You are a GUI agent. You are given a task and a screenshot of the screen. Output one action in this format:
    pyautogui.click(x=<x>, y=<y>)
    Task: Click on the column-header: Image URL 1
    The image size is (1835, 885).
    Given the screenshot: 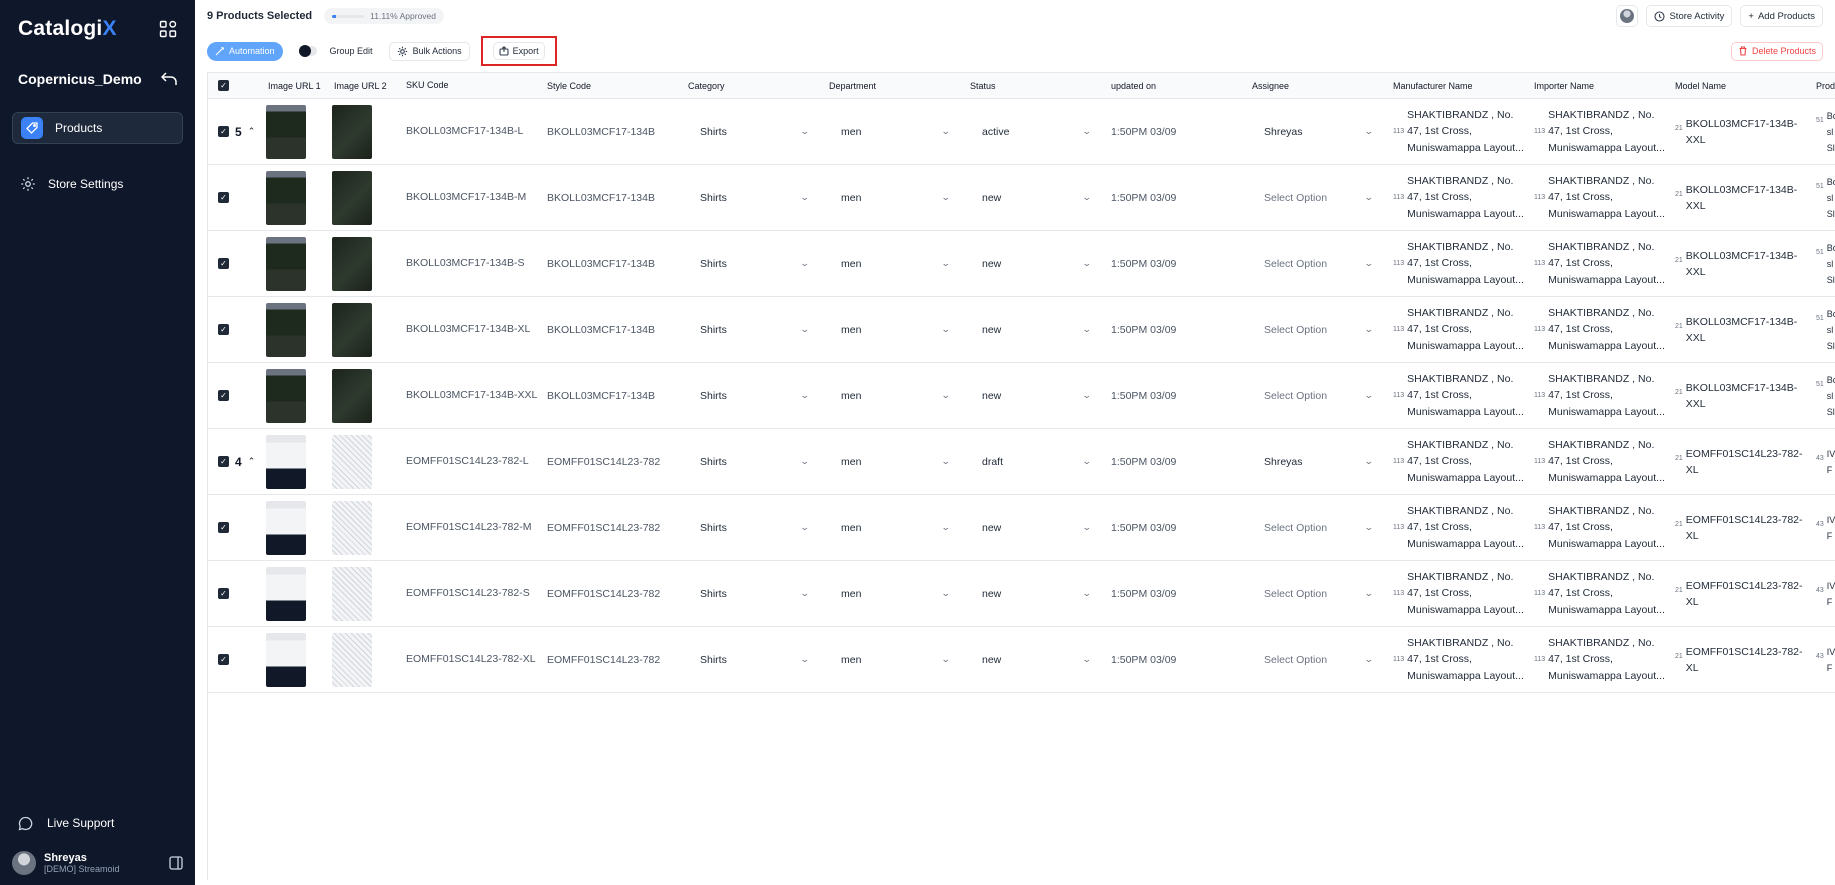 What is the action you would take?
    pyautogui.click(x=299, y=86)
    